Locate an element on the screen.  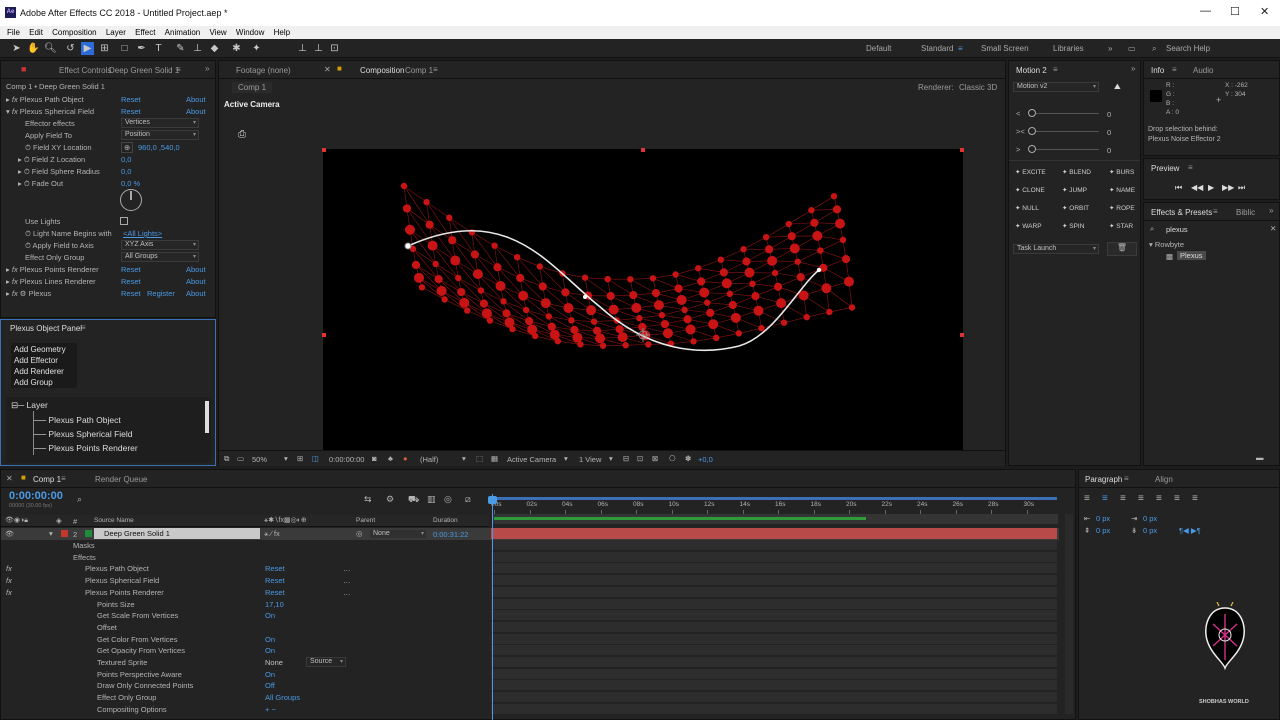
property-label: Offset is located at coordinates (107, 627).